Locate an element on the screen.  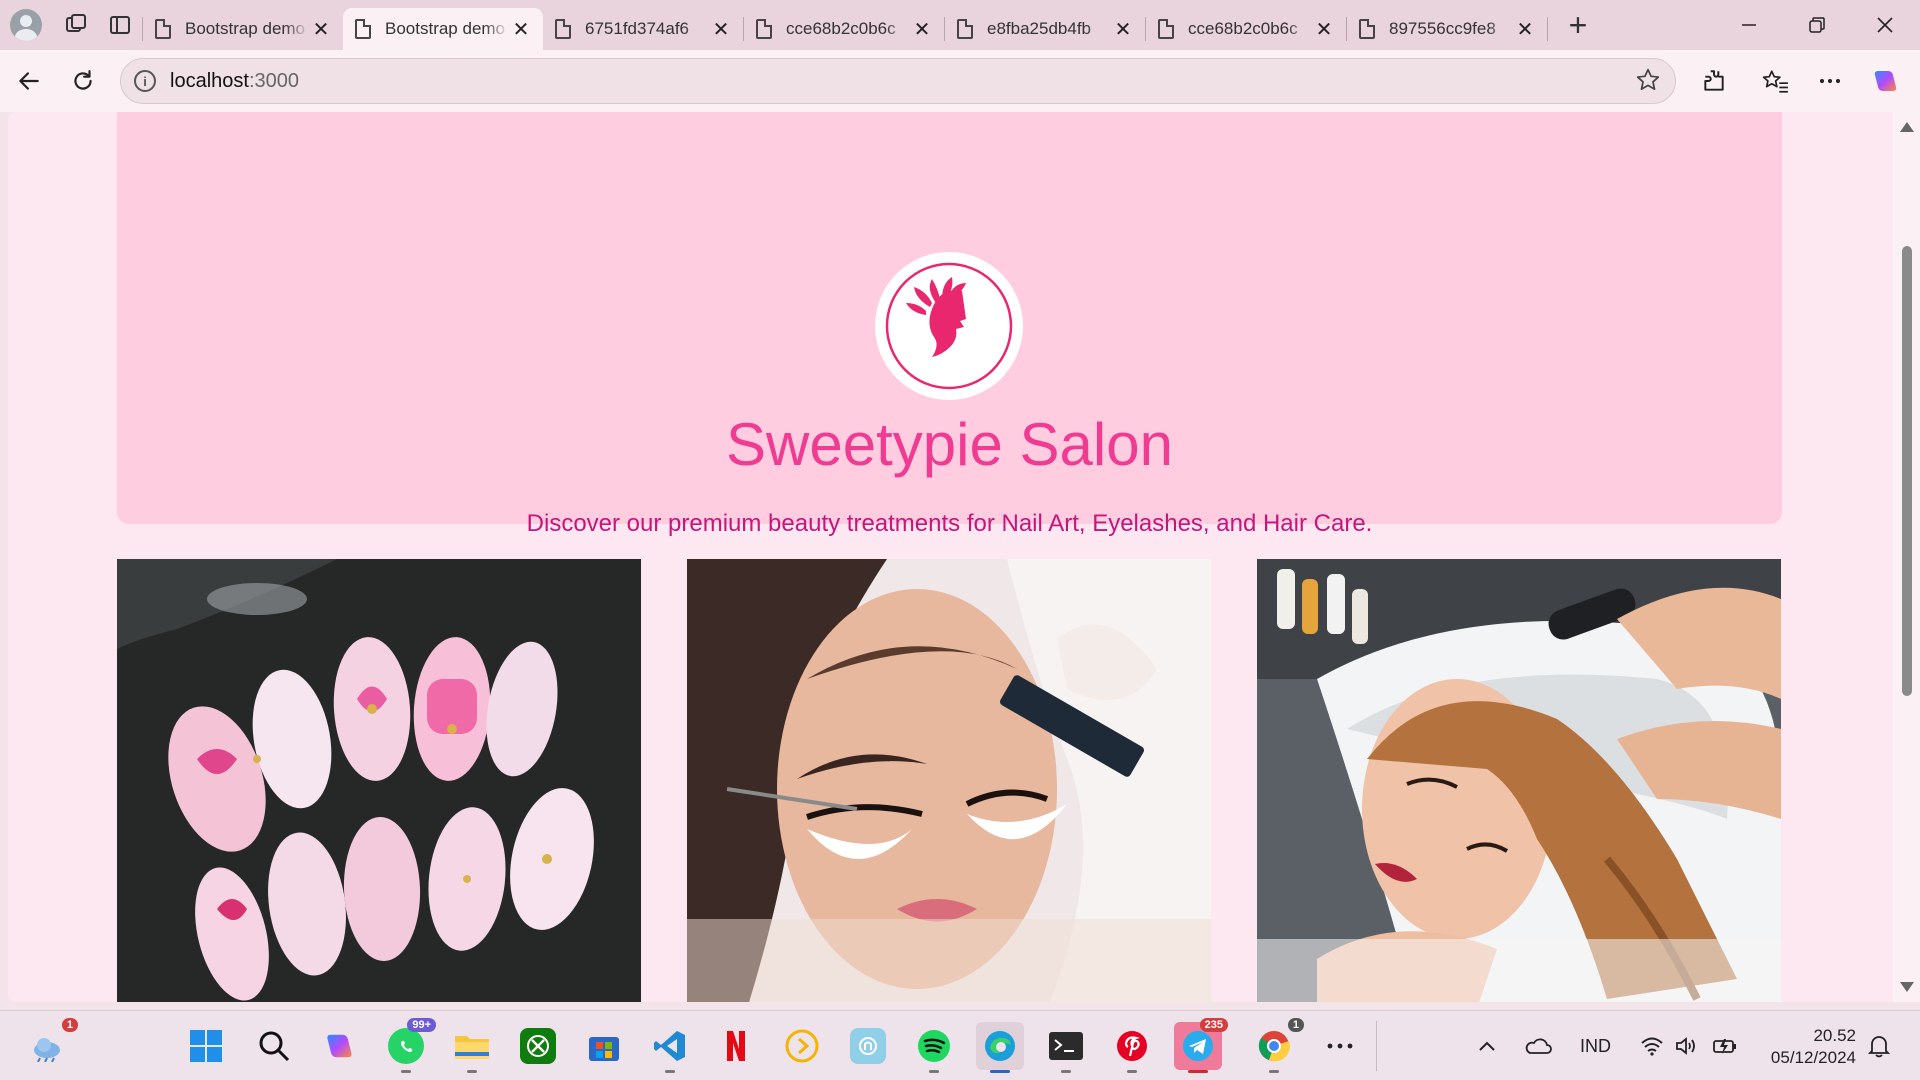
xbox-icon is located at coordinates (538, 1046).